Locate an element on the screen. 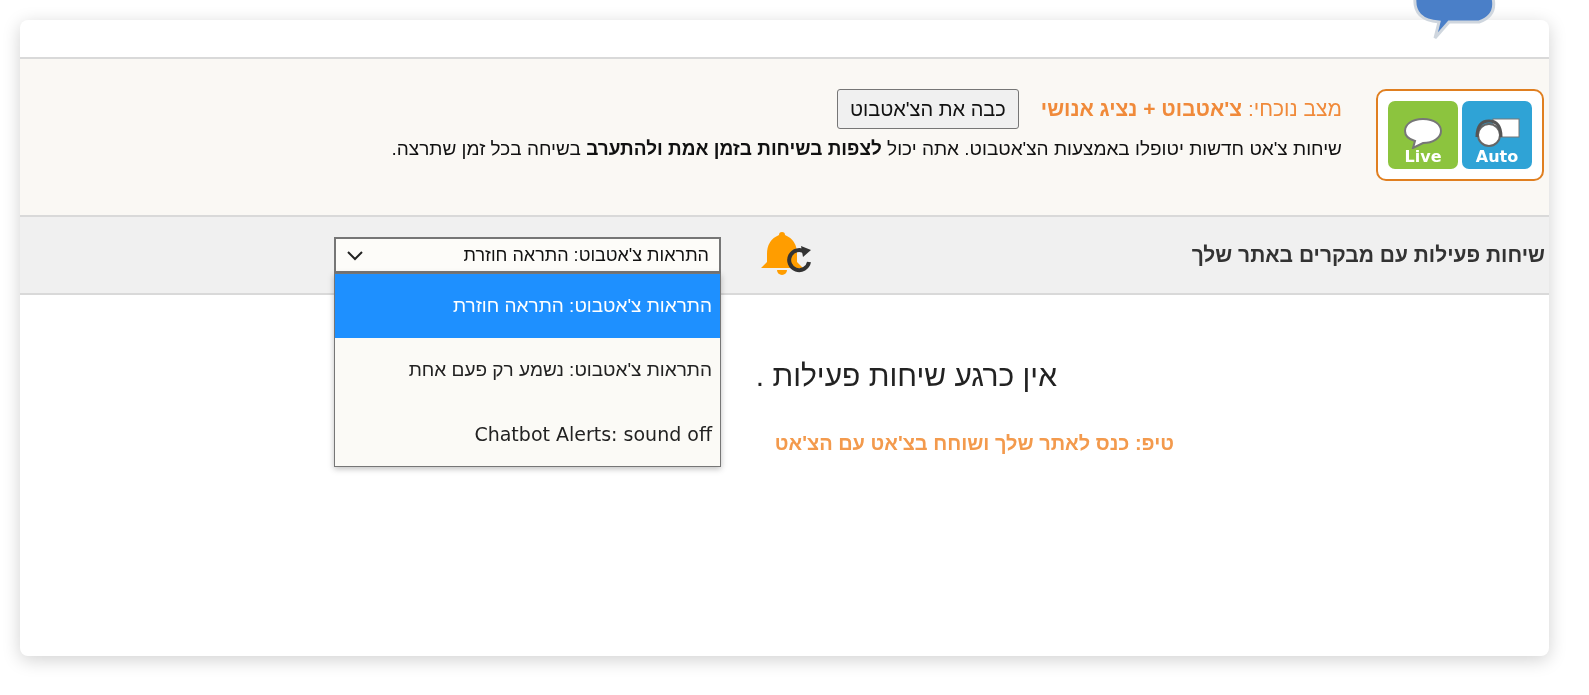 The width and height of the screenshot is (1589, 695). tile-label: Auto is located at coordinates (1497, 157).